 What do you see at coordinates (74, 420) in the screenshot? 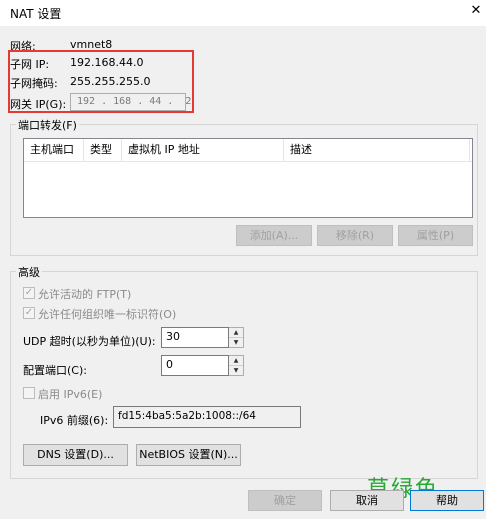
I see `ipv6-prefix-label: IPv6 前缀(6):` at bounding box center [74, 420].